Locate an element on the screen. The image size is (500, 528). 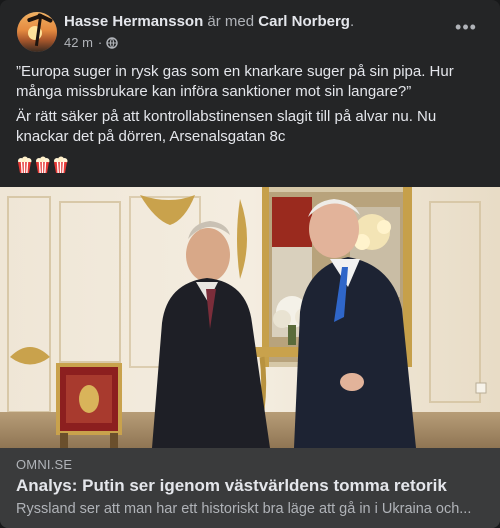
with-text: är med is located at coordinates (231, 21).